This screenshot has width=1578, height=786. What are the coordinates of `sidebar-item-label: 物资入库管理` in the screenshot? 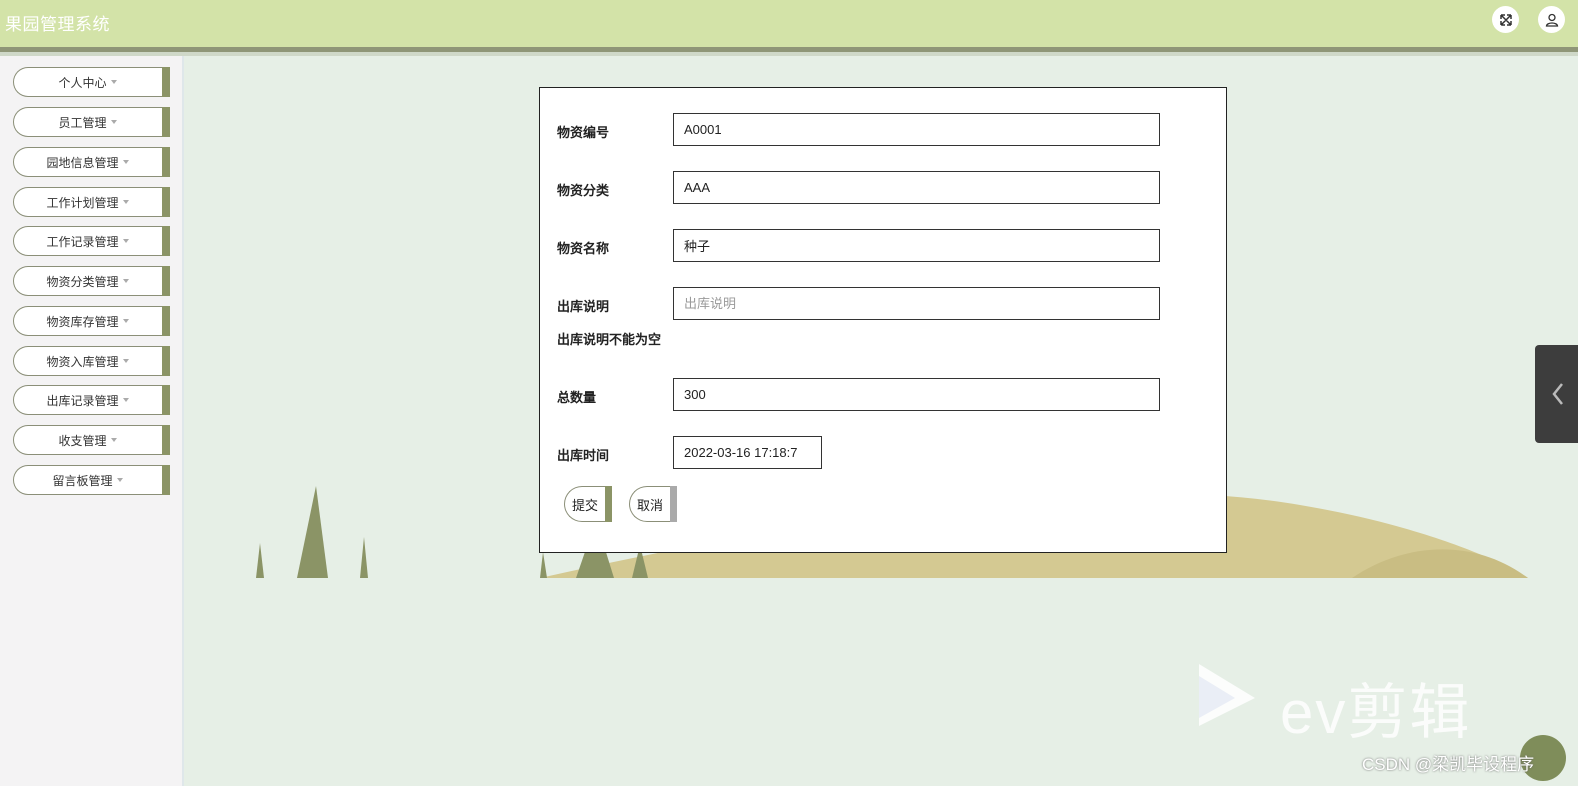 It's located at (82, 361).